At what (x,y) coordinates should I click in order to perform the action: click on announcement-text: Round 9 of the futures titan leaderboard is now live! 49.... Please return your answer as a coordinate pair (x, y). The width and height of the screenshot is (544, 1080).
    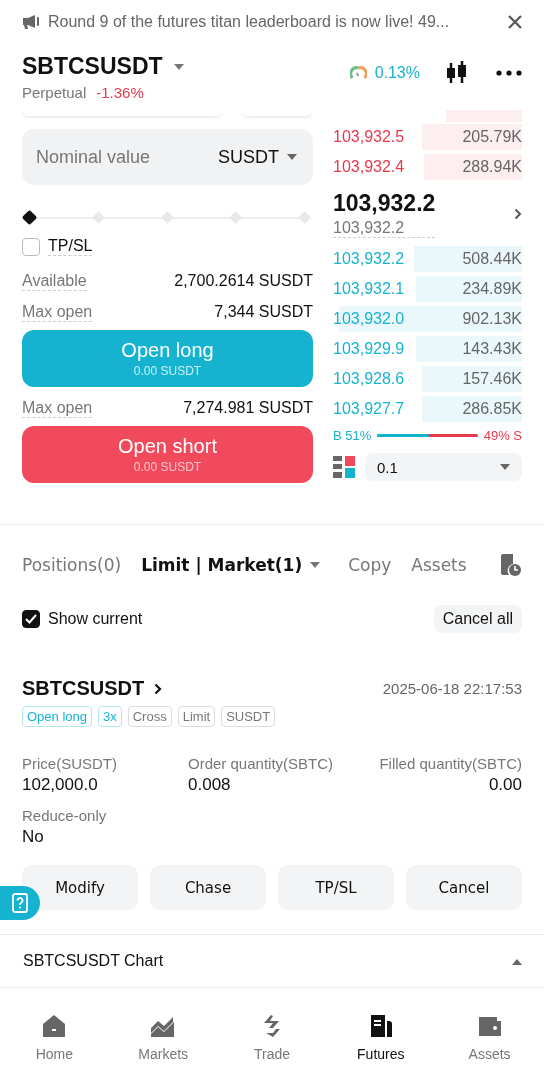
    Looking at the image, I should click on (273, 22).